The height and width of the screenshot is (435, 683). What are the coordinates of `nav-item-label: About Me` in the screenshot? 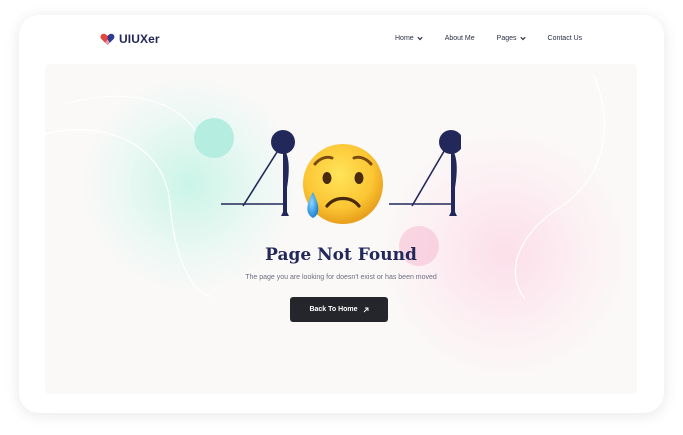 It's located at (459, 38).